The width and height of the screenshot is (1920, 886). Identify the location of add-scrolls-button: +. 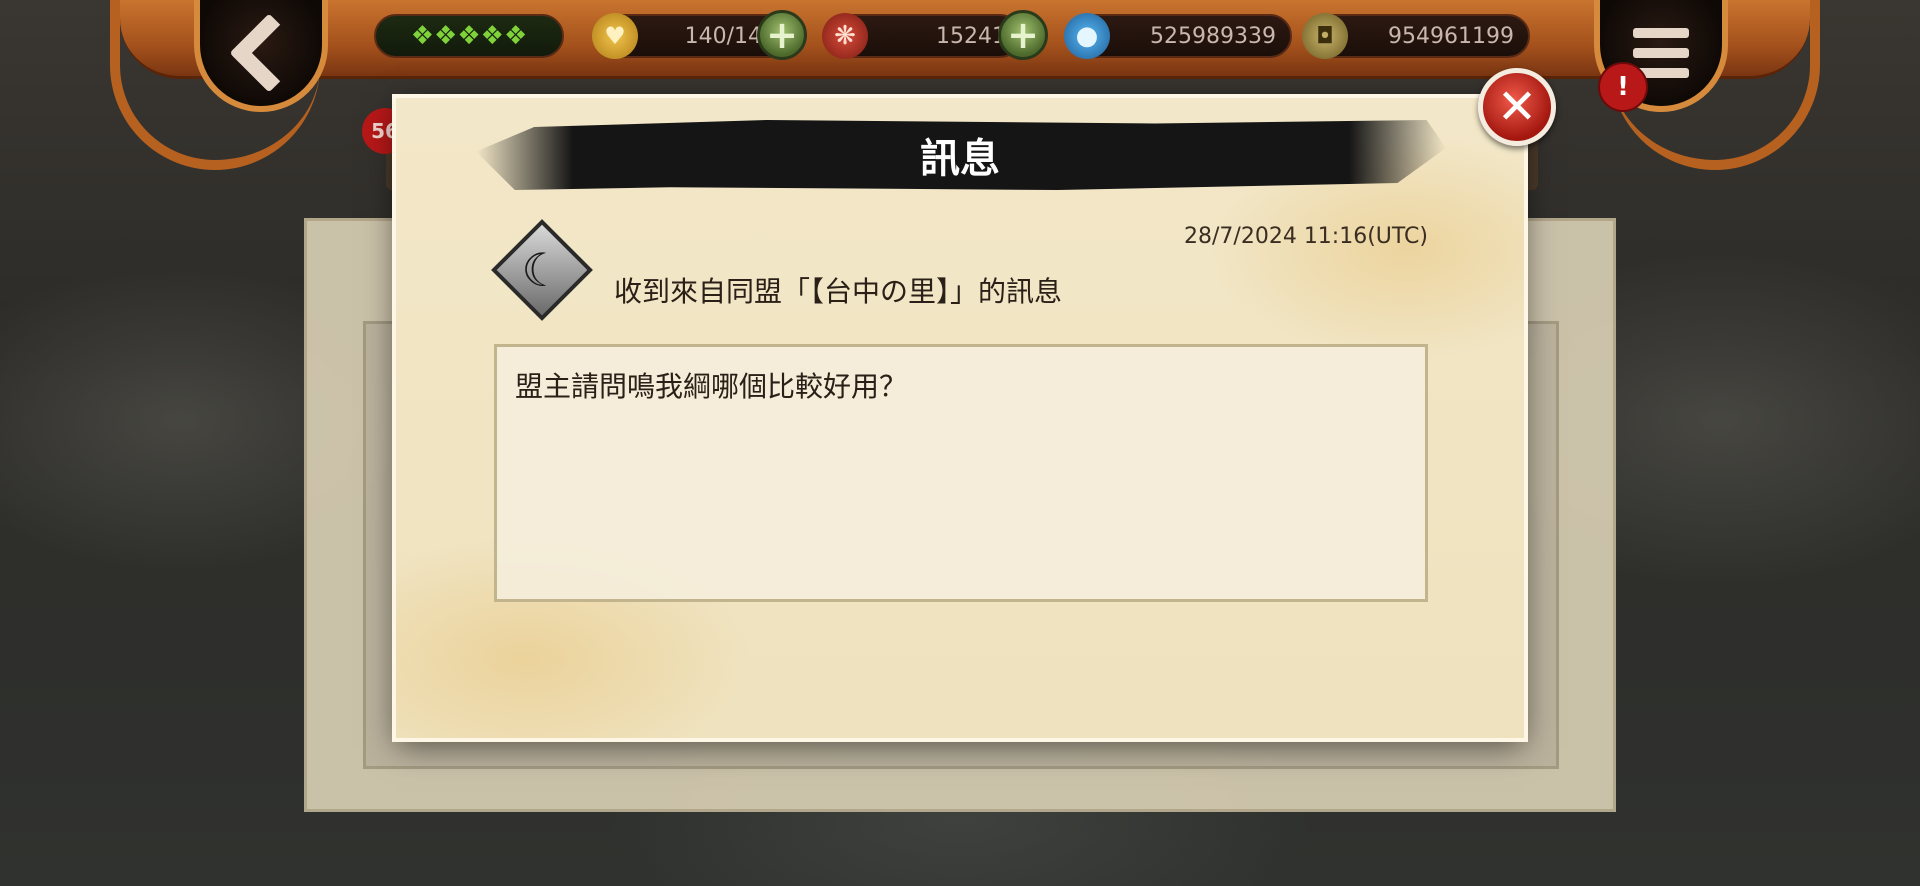
(1023, 35).